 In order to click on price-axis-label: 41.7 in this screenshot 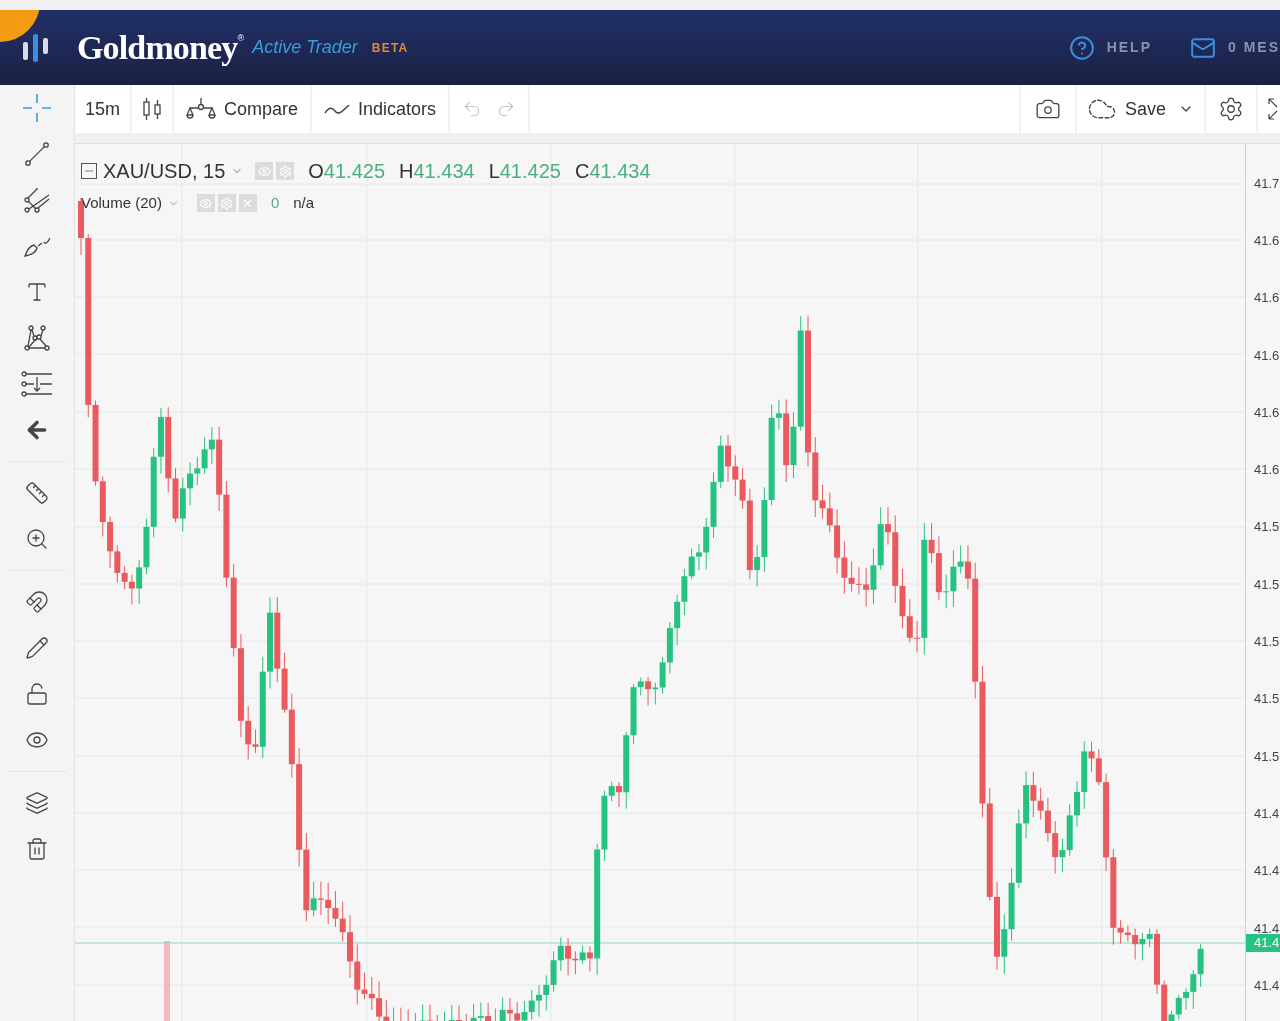, I will do `click(1267, 183)`.